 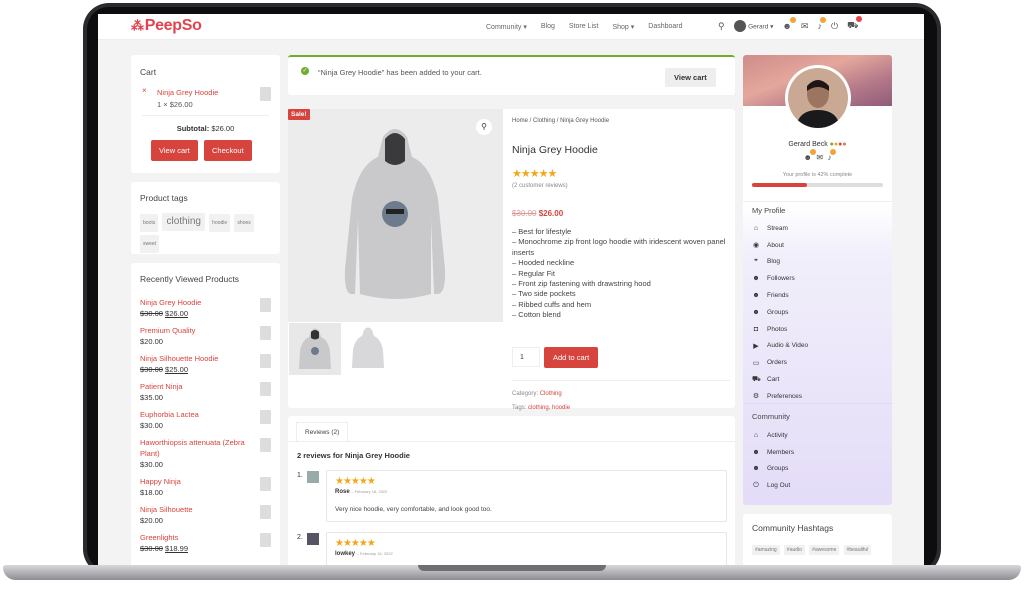 I want to click on recent-product-item: Ninja Silhouette Hoodie $30.00 $25.00, so click(x=205, y=364).